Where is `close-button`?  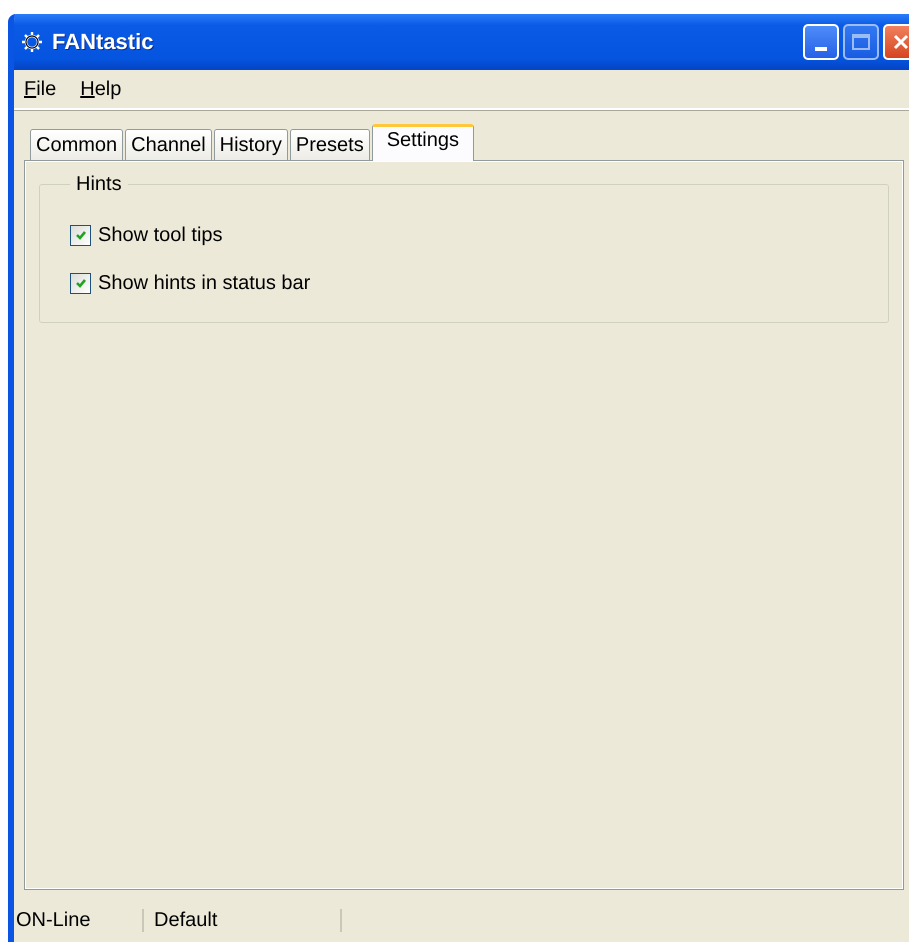 close-button is located at coordinates (896, 42).